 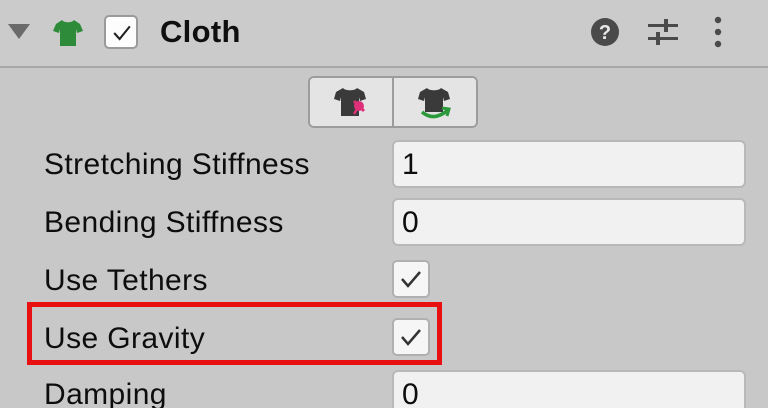 I want to click on highlight-box, so click(x=234, y=333).